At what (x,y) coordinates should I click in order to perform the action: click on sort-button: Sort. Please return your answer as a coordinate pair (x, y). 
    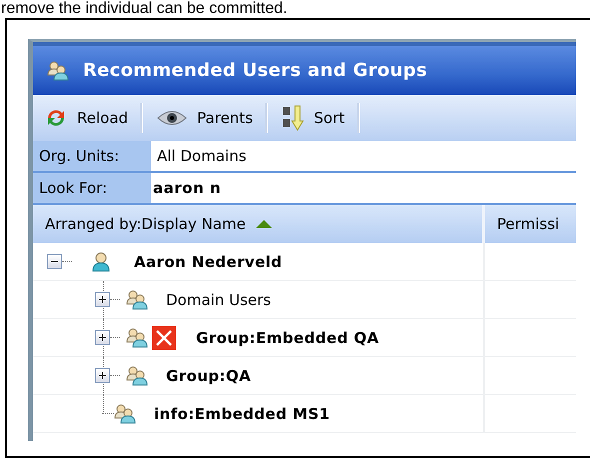
    Looking at the image, I should click on (319, 118).